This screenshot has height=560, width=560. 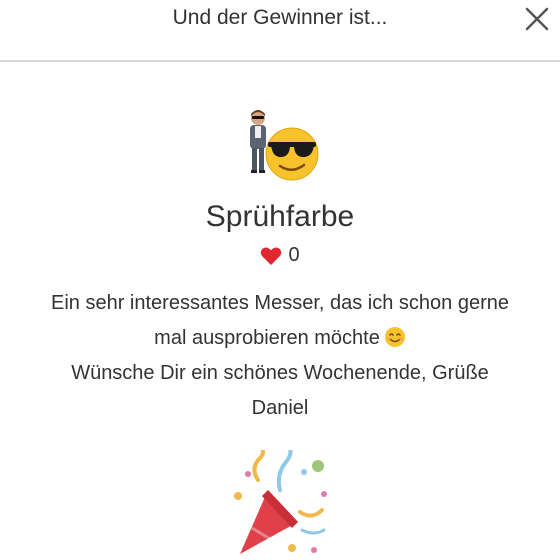 What do you see at coordinates (271, 255) in the screenshot?
I see `heart-icon` at bounding box center [271, 255].